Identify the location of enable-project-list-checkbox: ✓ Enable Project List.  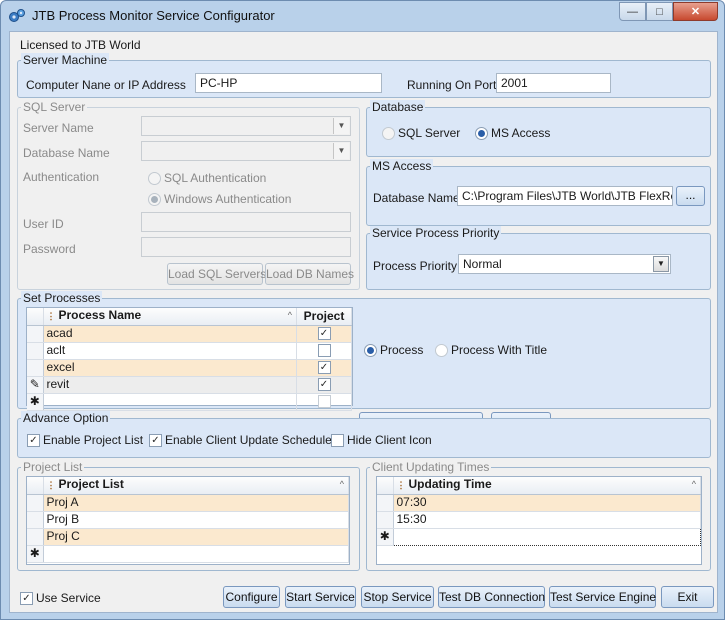
(85, 440).